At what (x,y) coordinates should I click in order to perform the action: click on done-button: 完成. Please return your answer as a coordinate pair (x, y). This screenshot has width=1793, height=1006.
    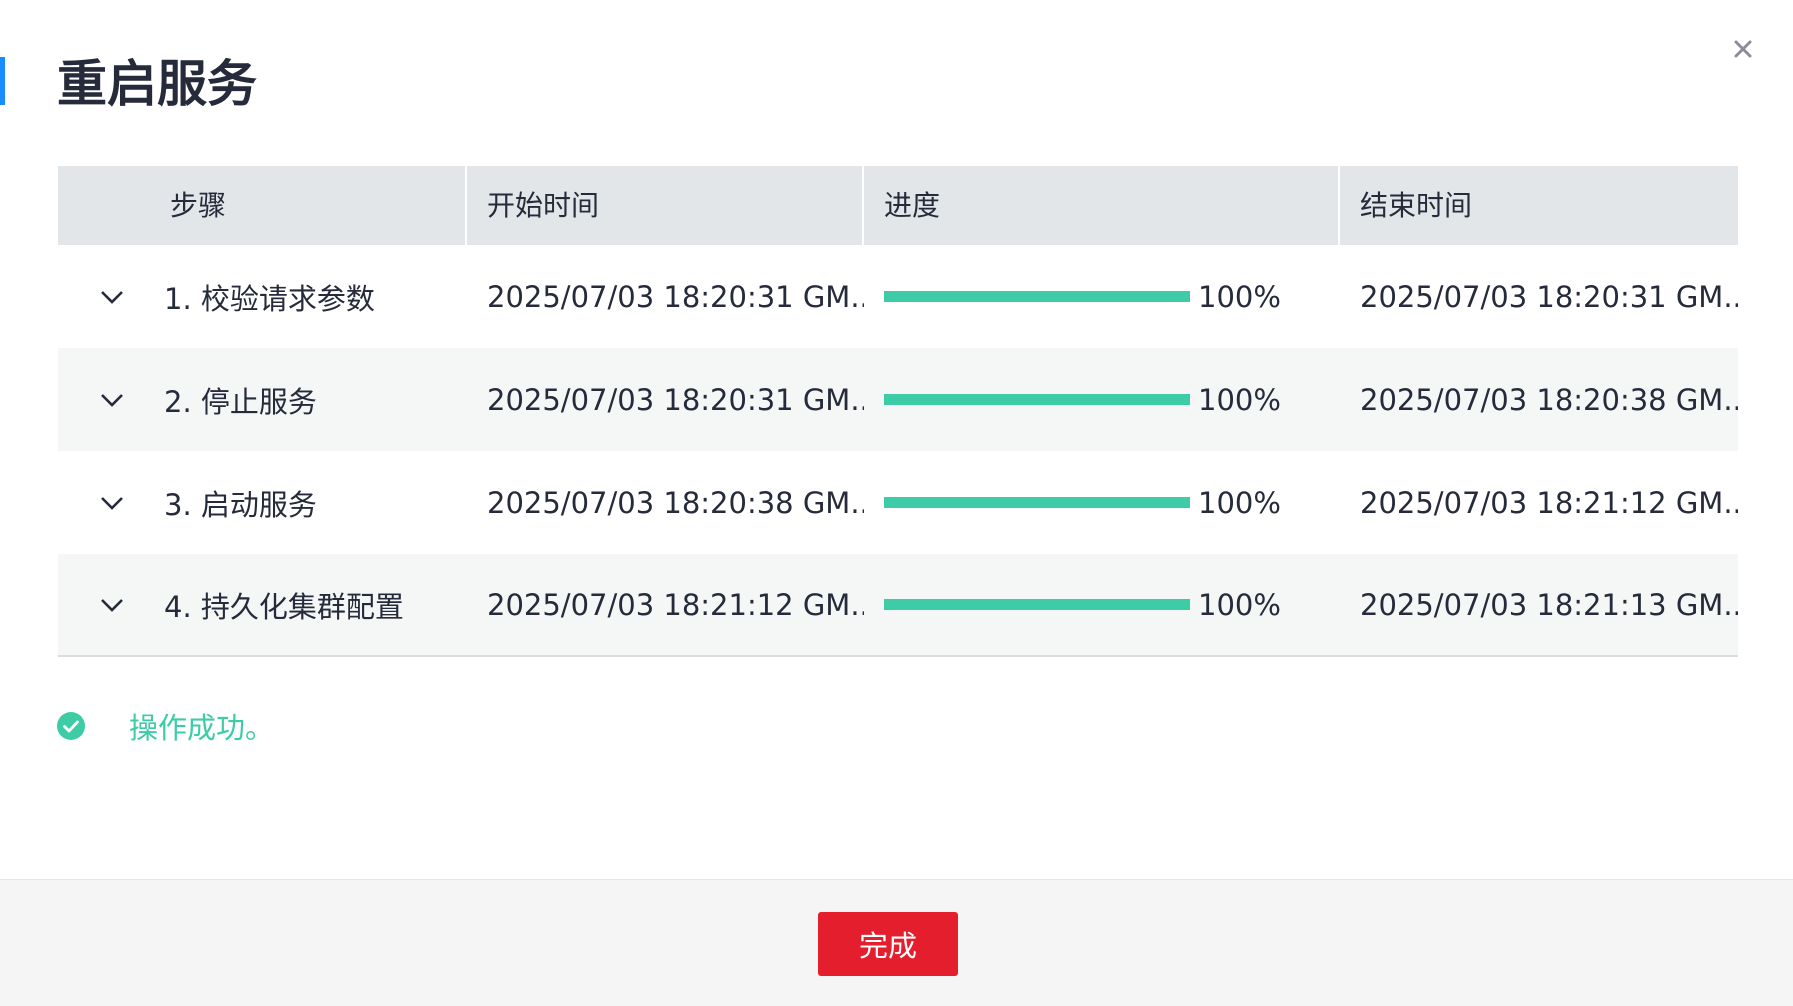
    Looking at the image, I should click on (888, 944).